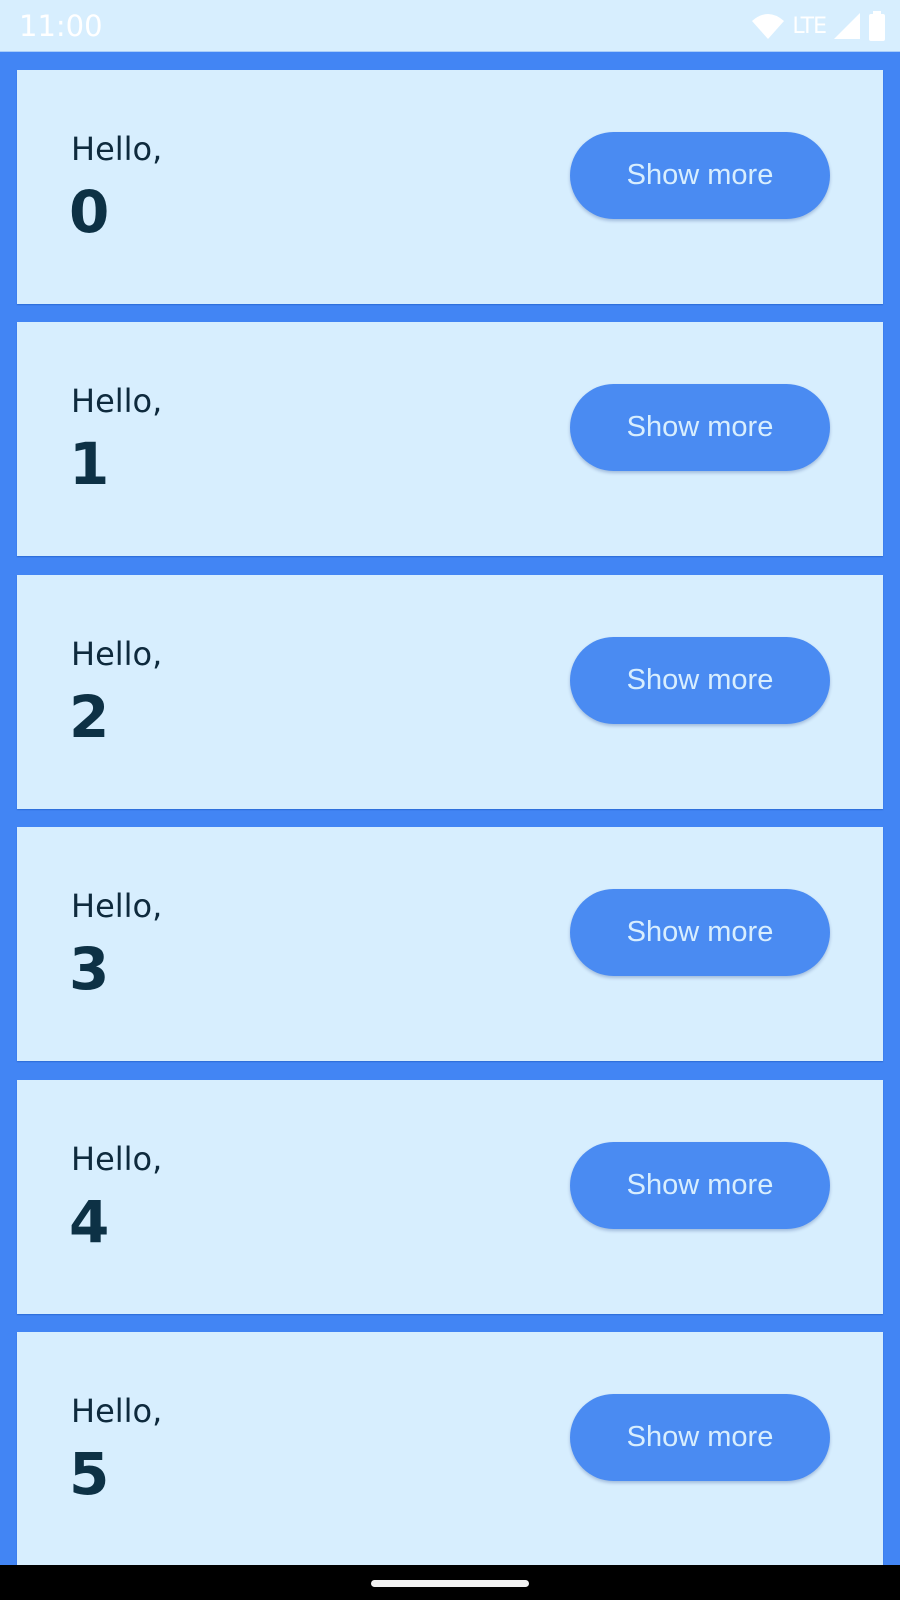  What do you see at coordinates (89, 1222) in the screenshot?
I see `item-number: 4` at bounding box center [89, 1222].